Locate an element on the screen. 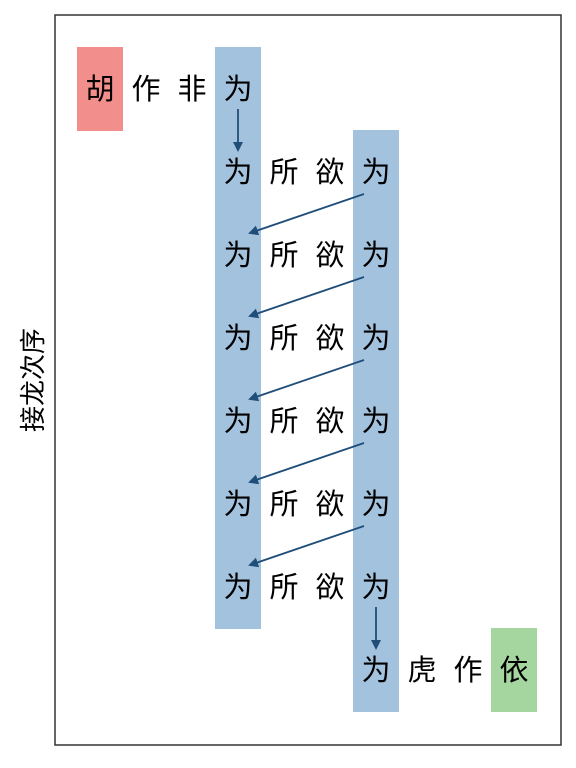 The width and height of the screenshot is (576, 768). idiom-char: 虎 is located at coordinates (421, 670).